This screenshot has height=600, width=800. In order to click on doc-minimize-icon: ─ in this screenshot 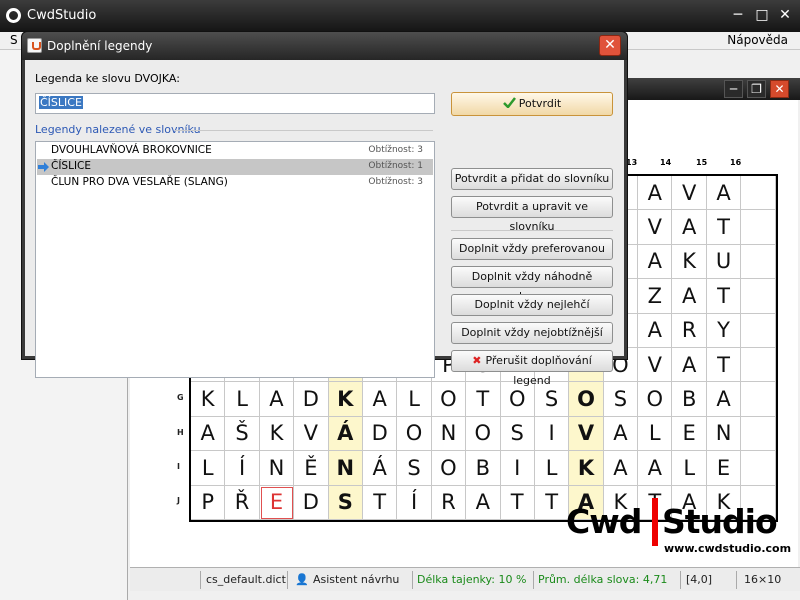, I will do `click(733, 89)`.